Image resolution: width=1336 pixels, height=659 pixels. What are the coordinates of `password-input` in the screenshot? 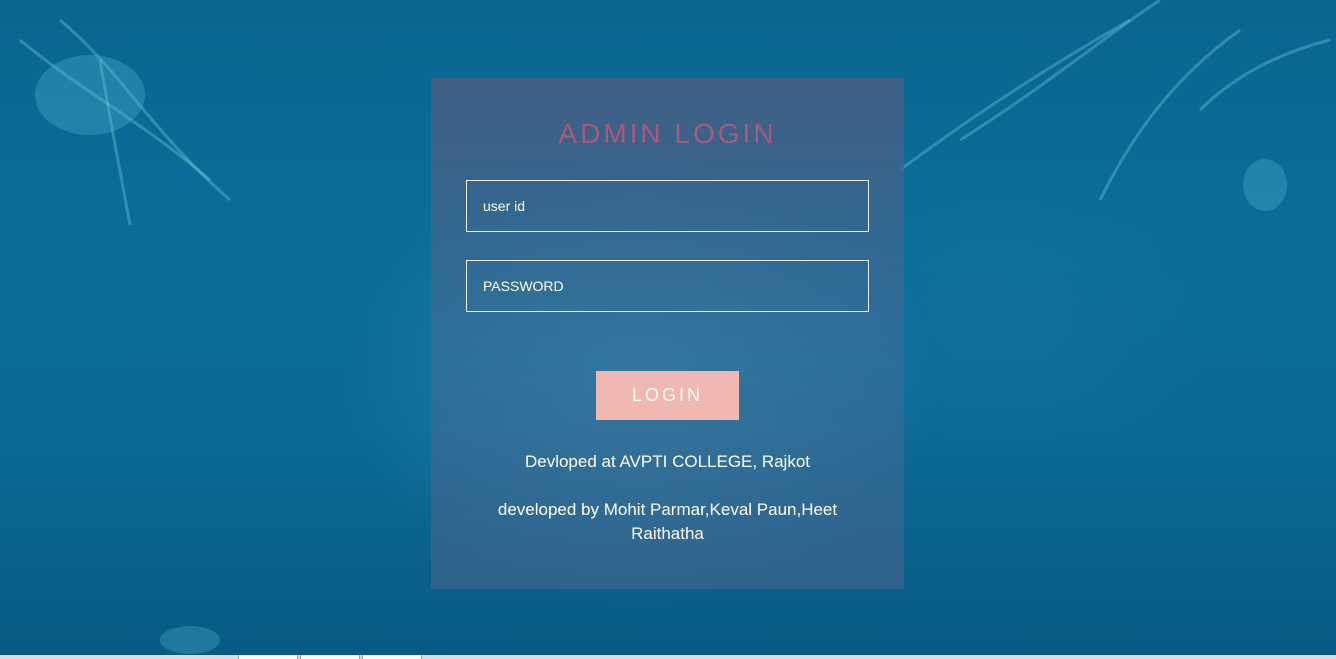 It's located at (667, 286).